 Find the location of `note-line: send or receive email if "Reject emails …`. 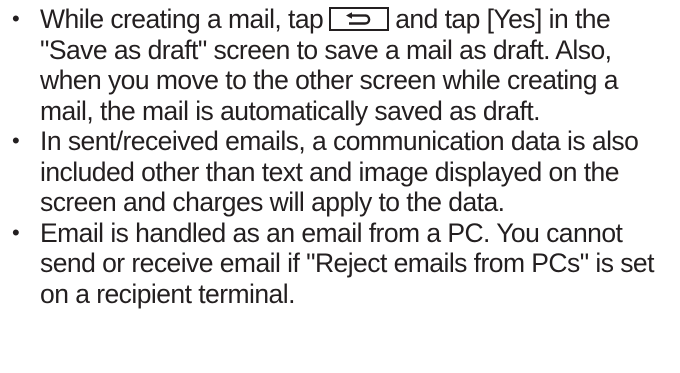

note-line: send or receive email if "Reject emails … is located at coordinates (347, 263).